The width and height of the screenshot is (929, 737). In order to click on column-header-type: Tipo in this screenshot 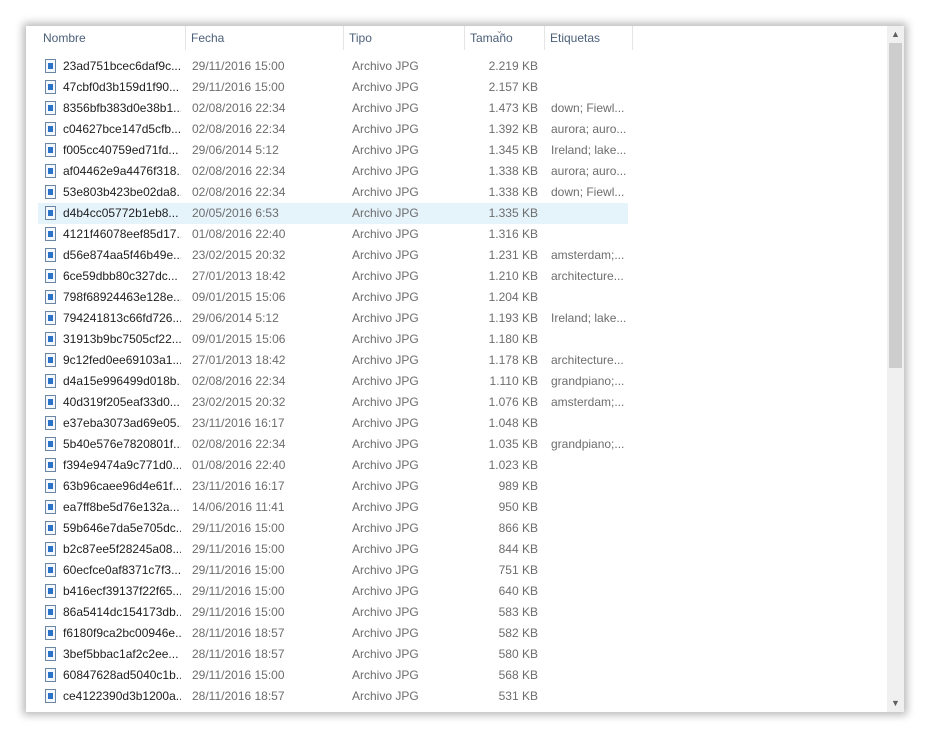, I will do `click(404, 38)`.